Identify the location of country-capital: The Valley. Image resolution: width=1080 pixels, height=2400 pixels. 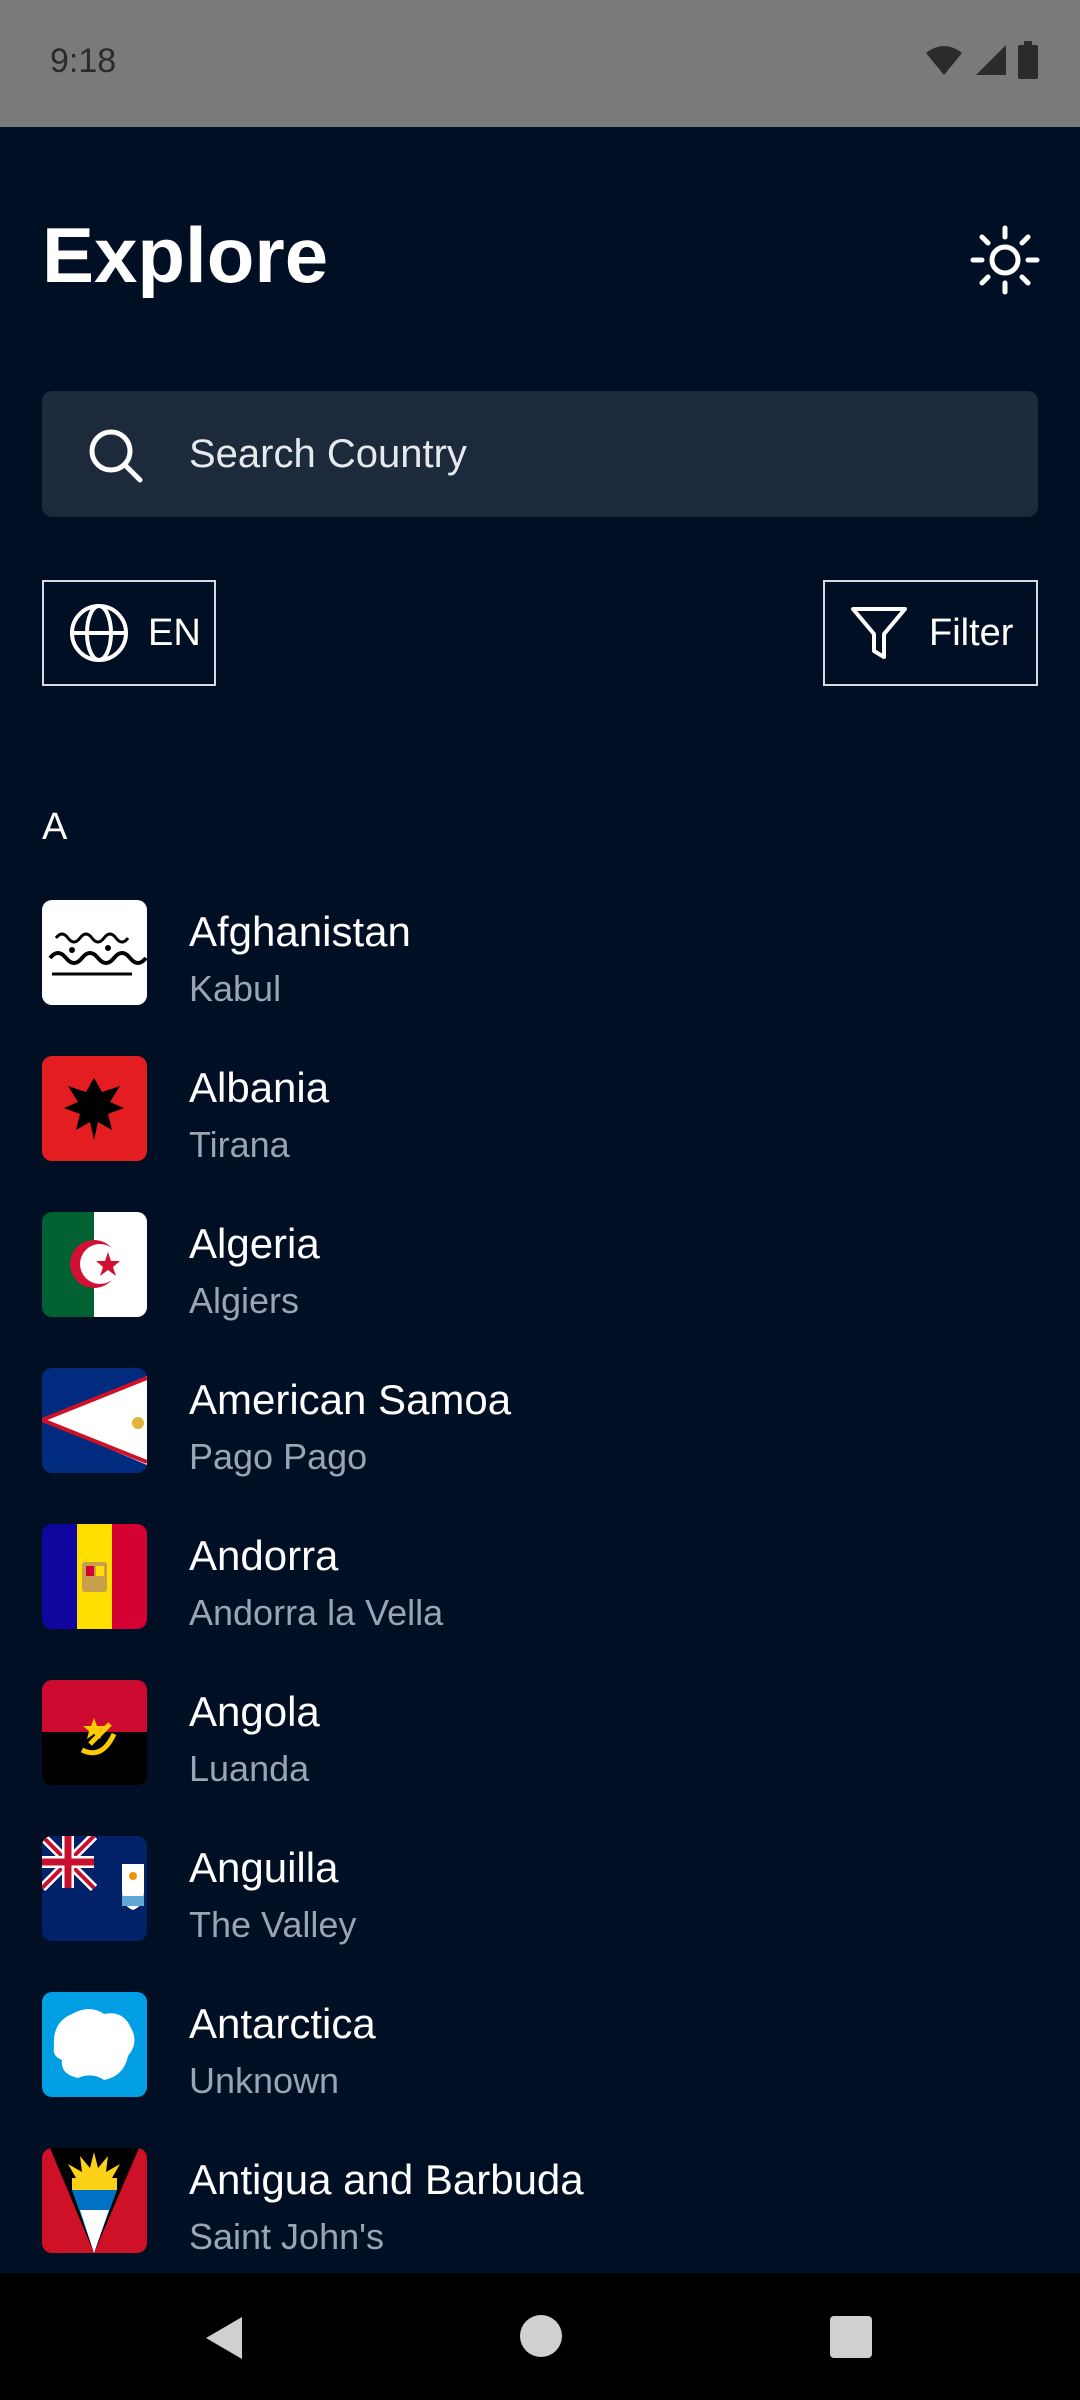
(273, 1924).